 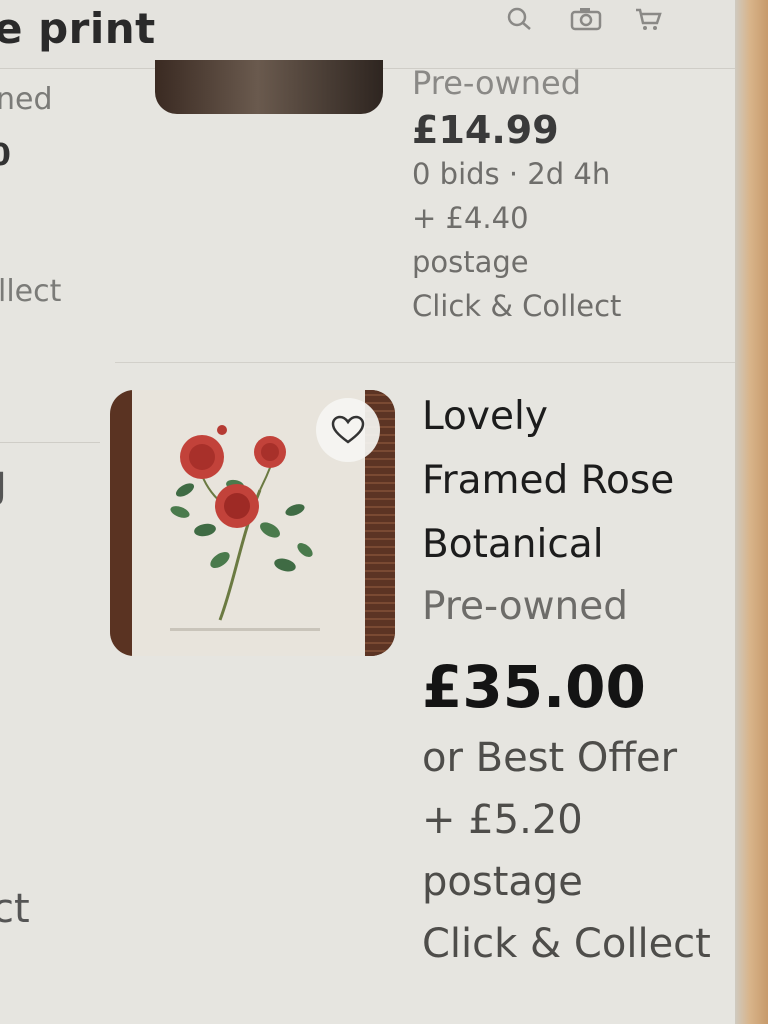 I want to click on watch-button, so click(x=348, y=430).